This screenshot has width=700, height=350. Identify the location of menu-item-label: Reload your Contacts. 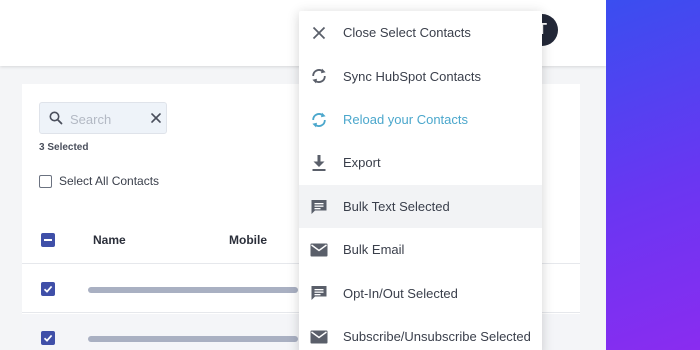
(406, 119).